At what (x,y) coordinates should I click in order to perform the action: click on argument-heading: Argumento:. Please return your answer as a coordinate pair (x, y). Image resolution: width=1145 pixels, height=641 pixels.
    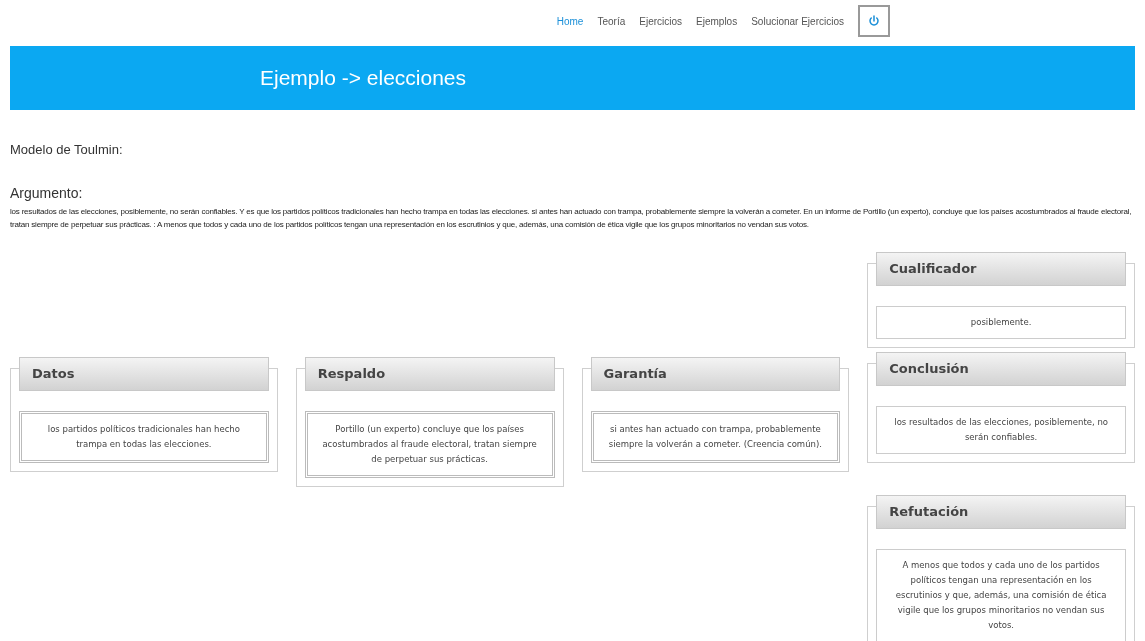
    Looking at the image, I should click on (47, 193).